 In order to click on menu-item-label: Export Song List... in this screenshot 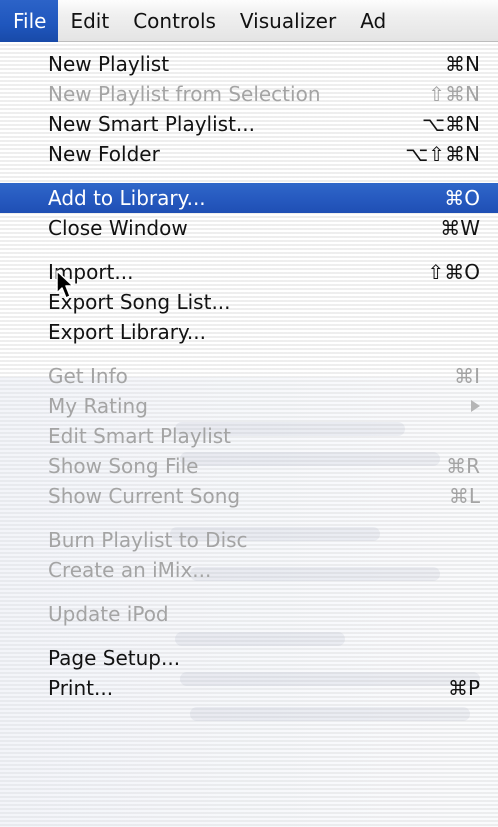, I will do `click(139, 302)`.